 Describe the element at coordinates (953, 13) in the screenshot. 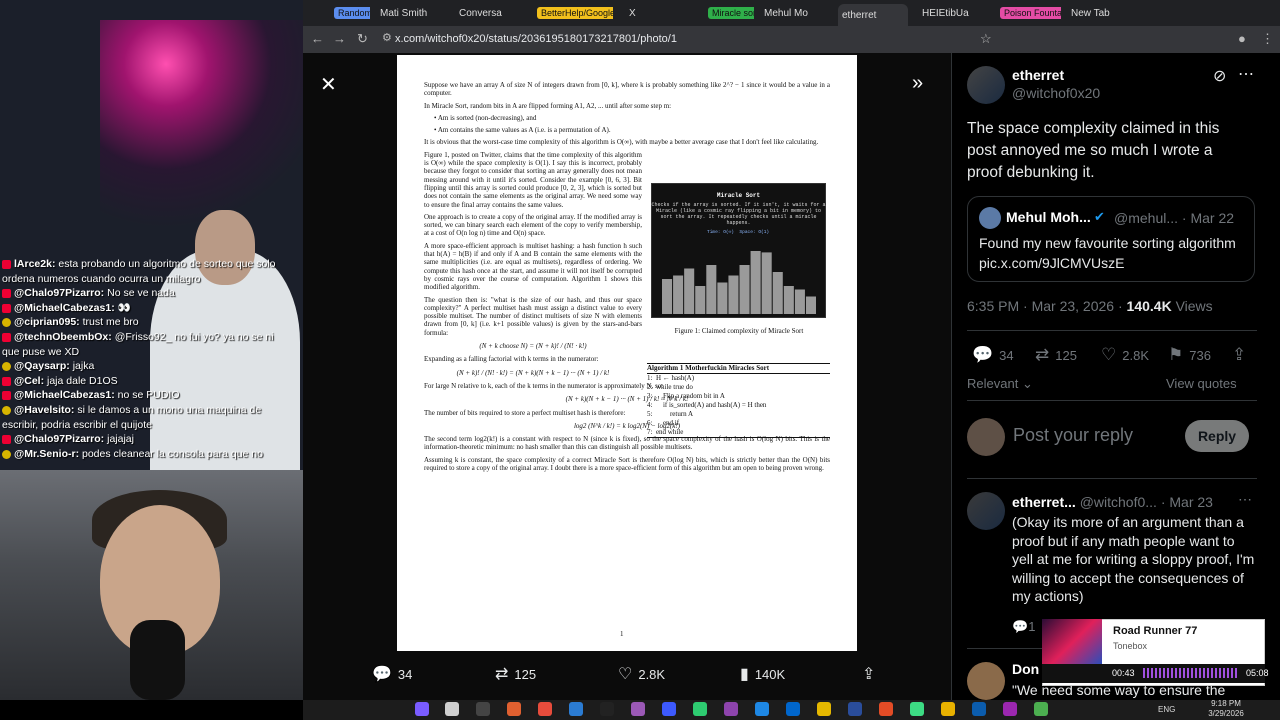

I see `browser-tab: HEIEtibUa` at that location.